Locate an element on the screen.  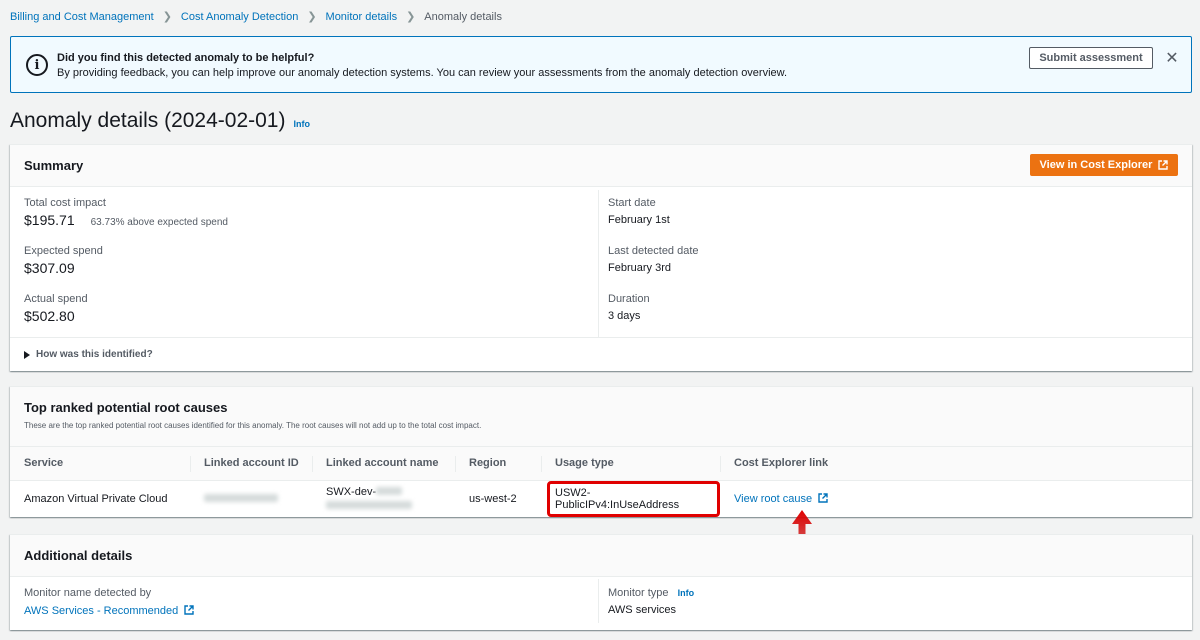
info-link: Info is located at coordinates (301, 124).